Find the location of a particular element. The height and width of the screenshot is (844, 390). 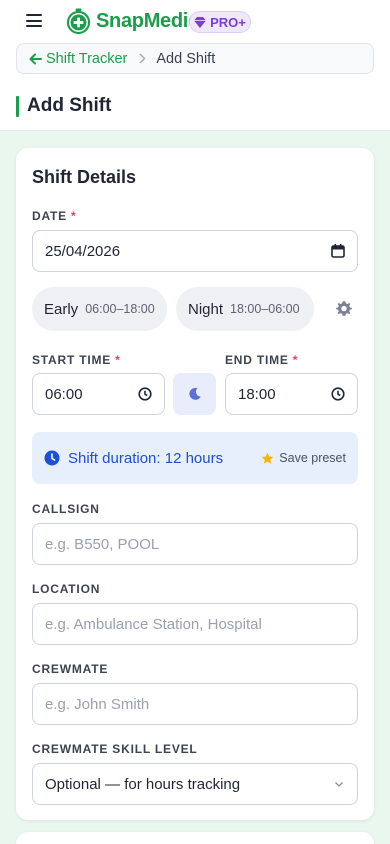

date-label: DATE * is located at coordinates (54, 216).